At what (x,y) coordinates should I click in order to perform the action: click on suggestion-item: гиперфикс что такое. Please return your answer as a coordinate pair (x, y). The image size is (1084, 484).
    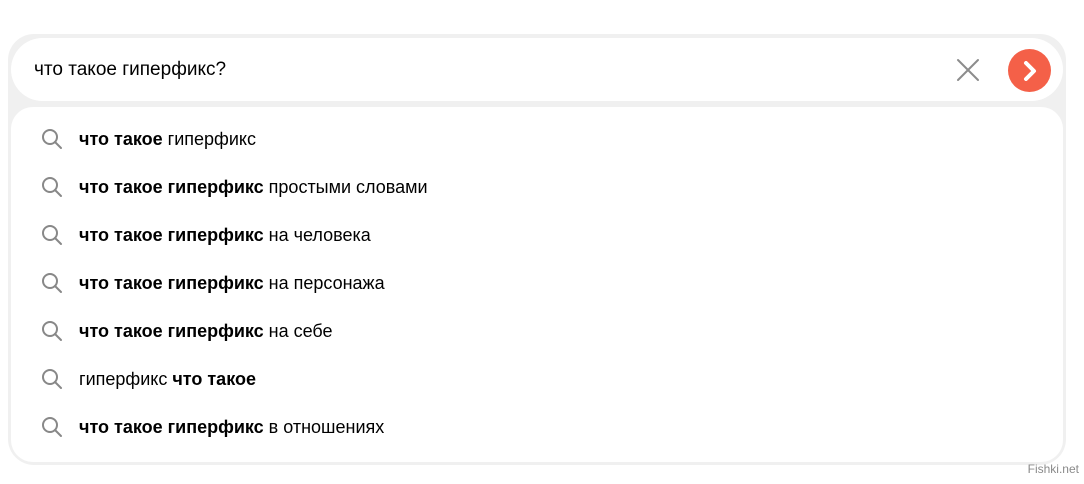
    Looking at the image, I should click on (537, 379).